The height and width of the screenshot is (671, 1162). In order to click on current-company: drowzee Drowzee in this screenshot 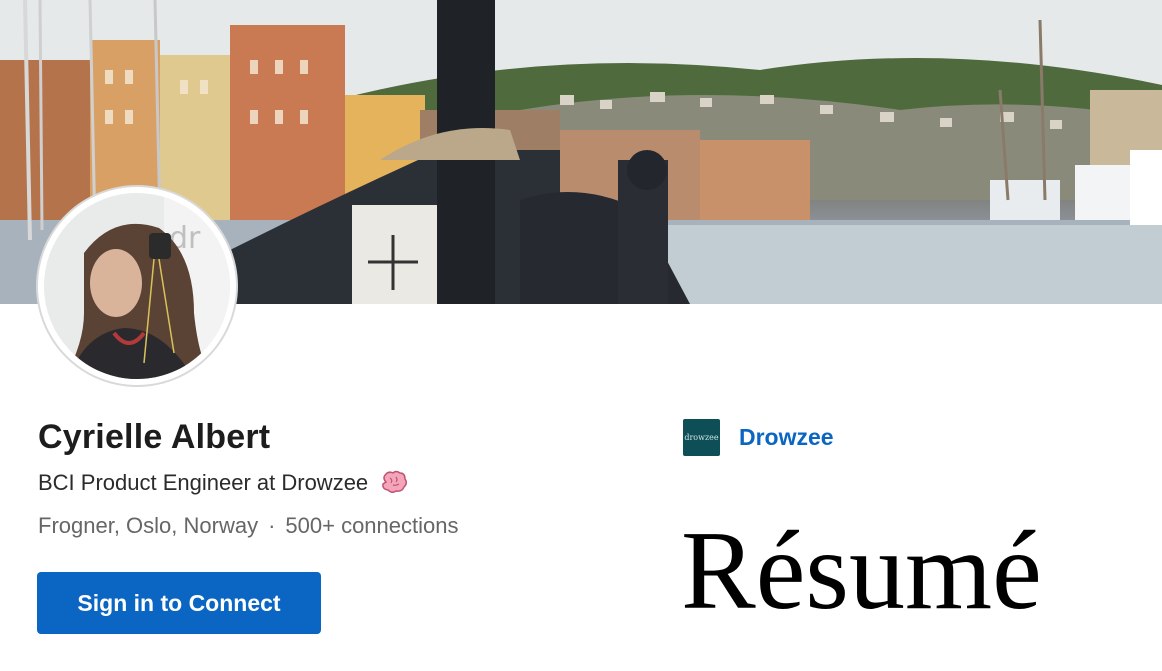, I will do `click(758, 437)`.